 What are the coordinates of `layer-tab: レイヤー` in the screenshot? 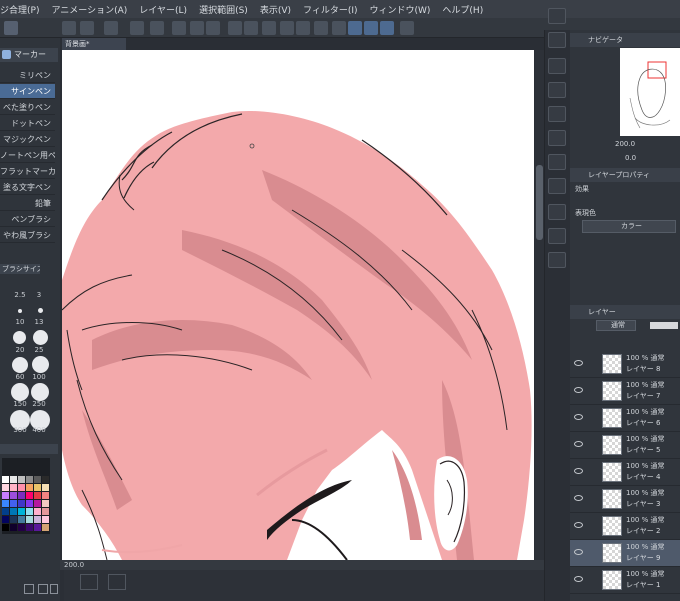 It's located at (625, 312).